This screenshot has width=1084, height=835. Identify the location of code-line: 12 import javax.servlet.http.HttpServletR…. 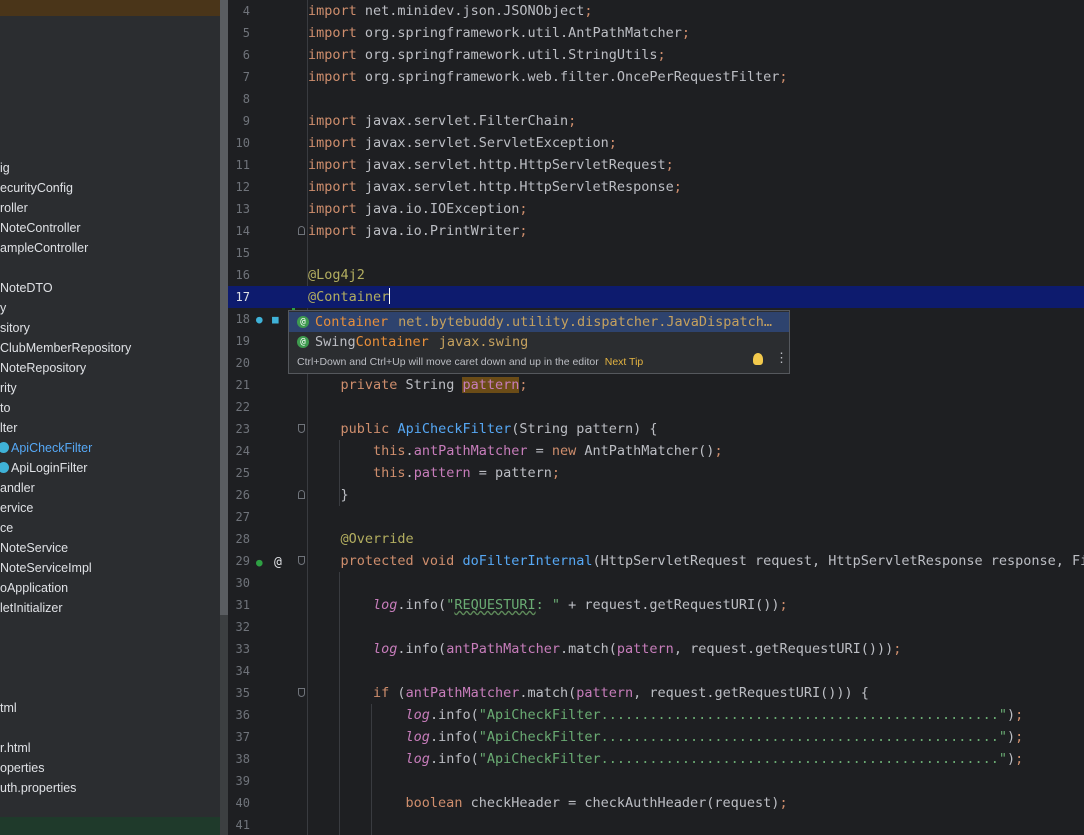
(656, 187).